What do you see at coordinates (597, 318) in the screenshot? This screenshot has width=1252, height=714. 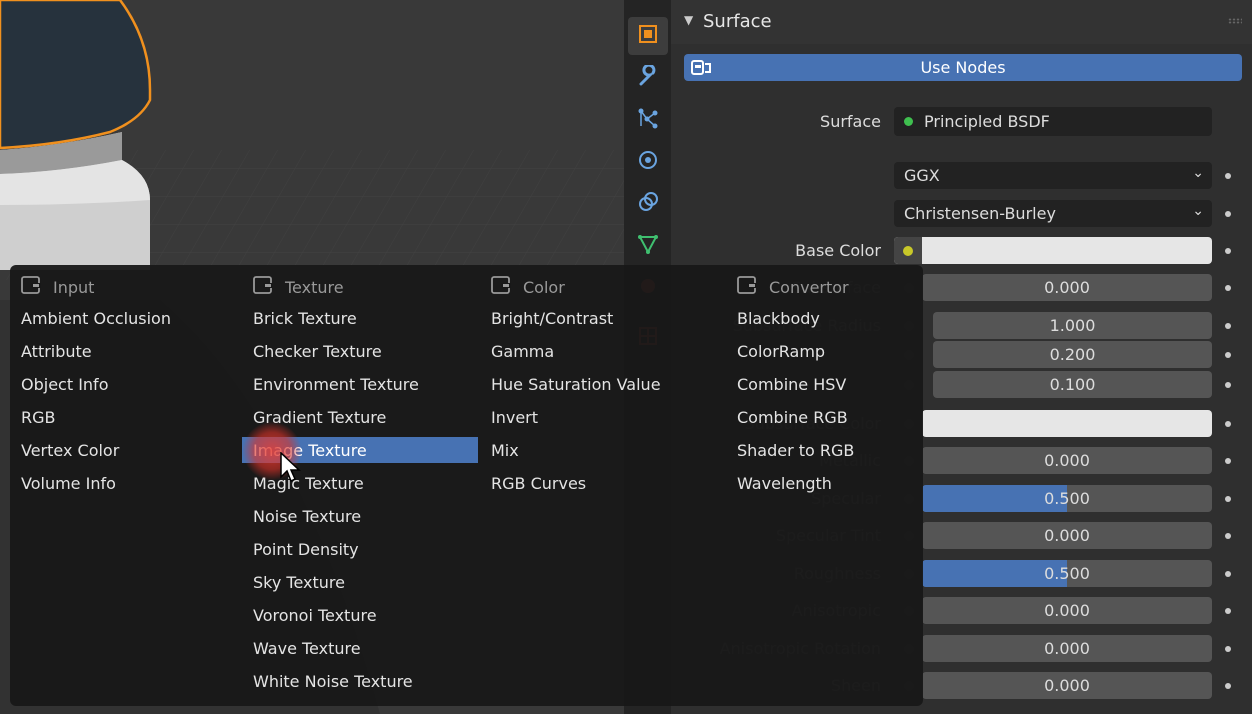 I see `menu-item: Bright/Contrast` at bounding box center [597, 318].